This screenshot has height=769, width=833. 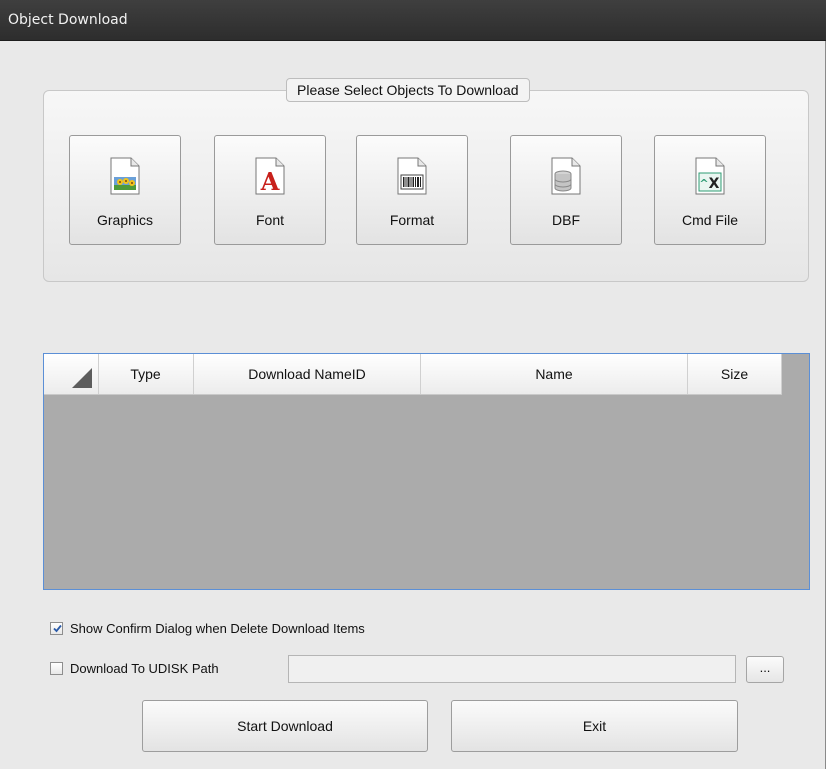 What do you see at coordinates (412, 220) in the screenshot?
I see `format-button-label: Format` at bounding box center [412, 220].